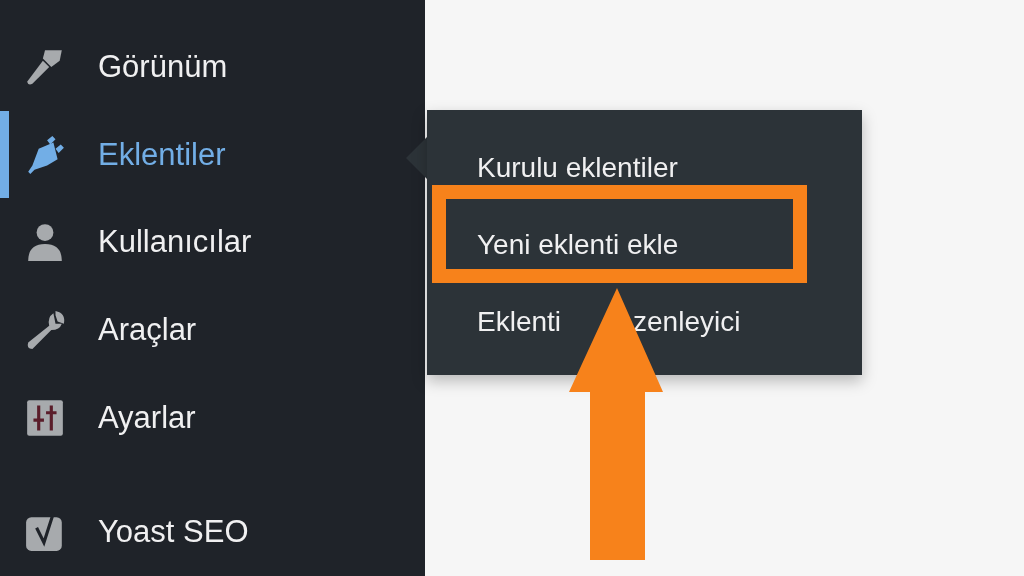  Describe the element at coordinates (212, 330) in the screenshot. I see `sidebar-item: Araçlar` at that location.